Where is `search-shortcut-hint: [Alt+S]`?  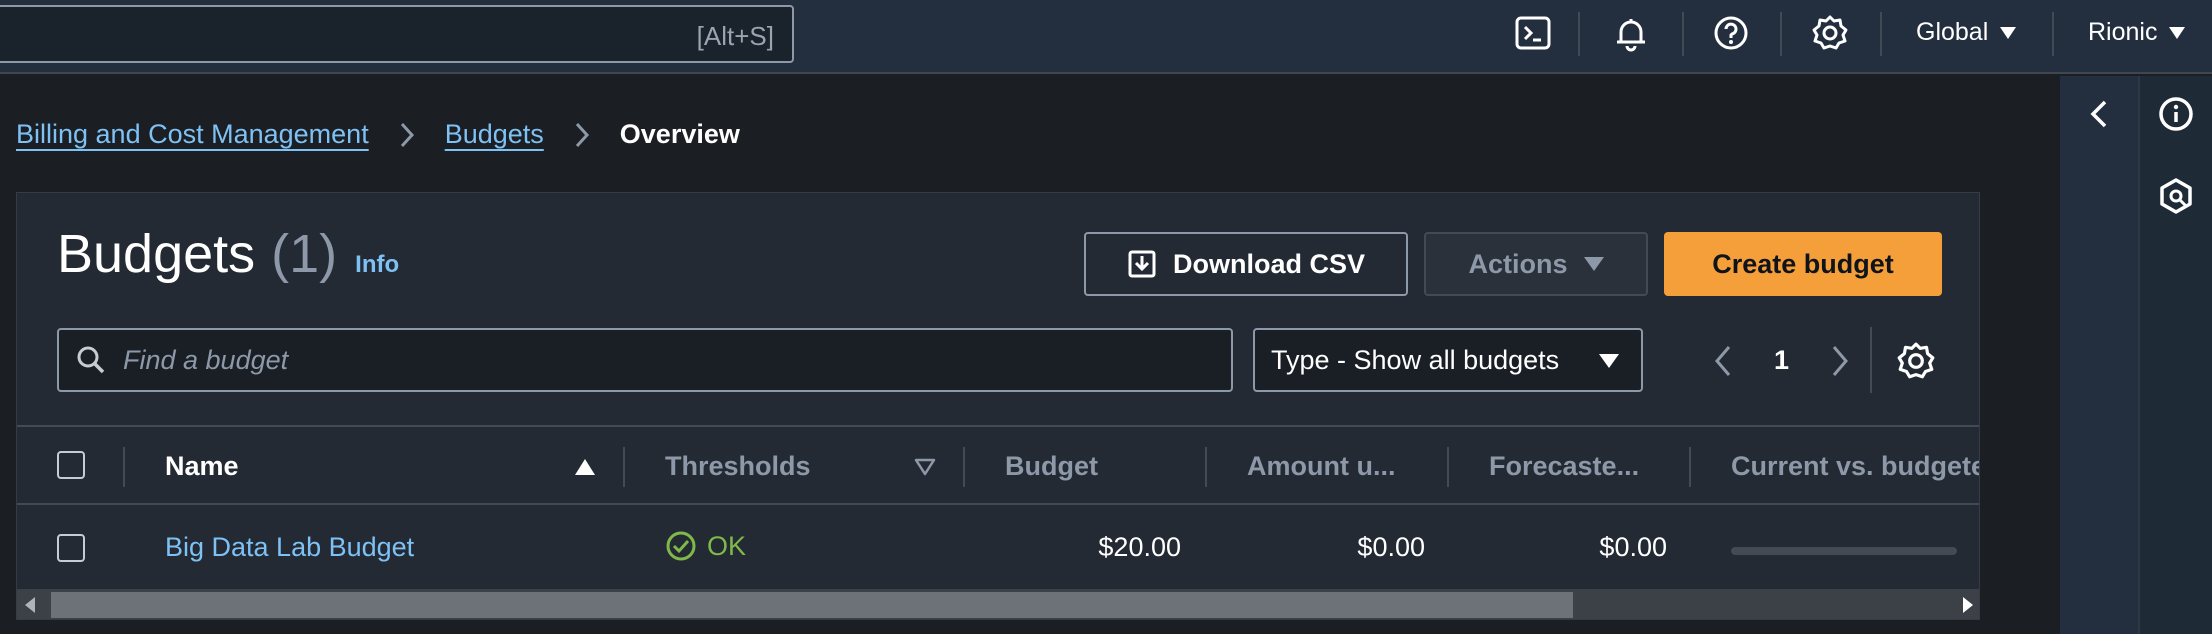 search-shortcut-hint: [Alt+S] is located at coordinates (735, 36).